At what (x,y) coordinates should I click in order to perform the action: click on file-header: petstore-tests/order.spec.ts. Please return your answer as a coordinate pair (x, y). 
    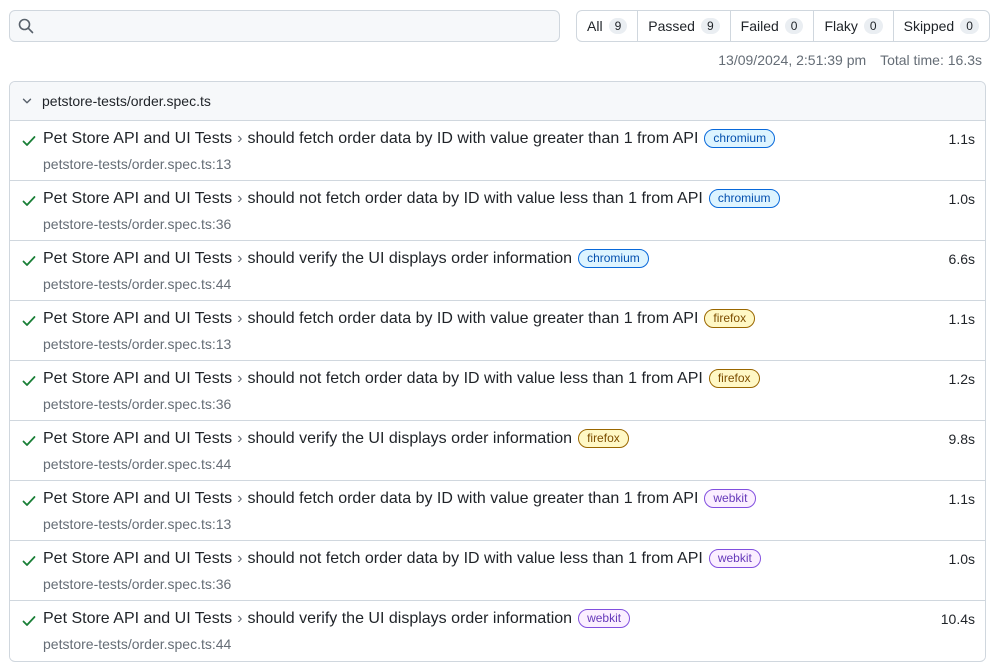
    Looking at the image, I should click on (497, 101).